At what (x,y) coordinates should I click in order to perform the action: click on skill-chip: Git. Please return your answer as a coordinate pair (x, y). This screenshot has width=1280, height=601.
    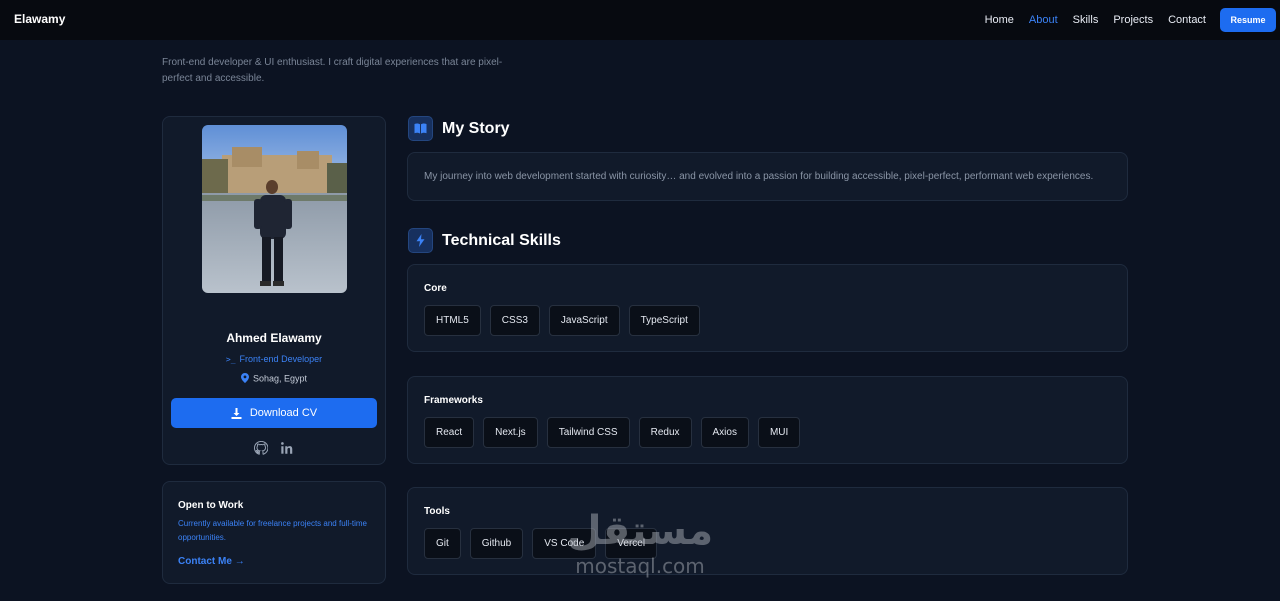
    Looking at the image, I should click on (442, 543).